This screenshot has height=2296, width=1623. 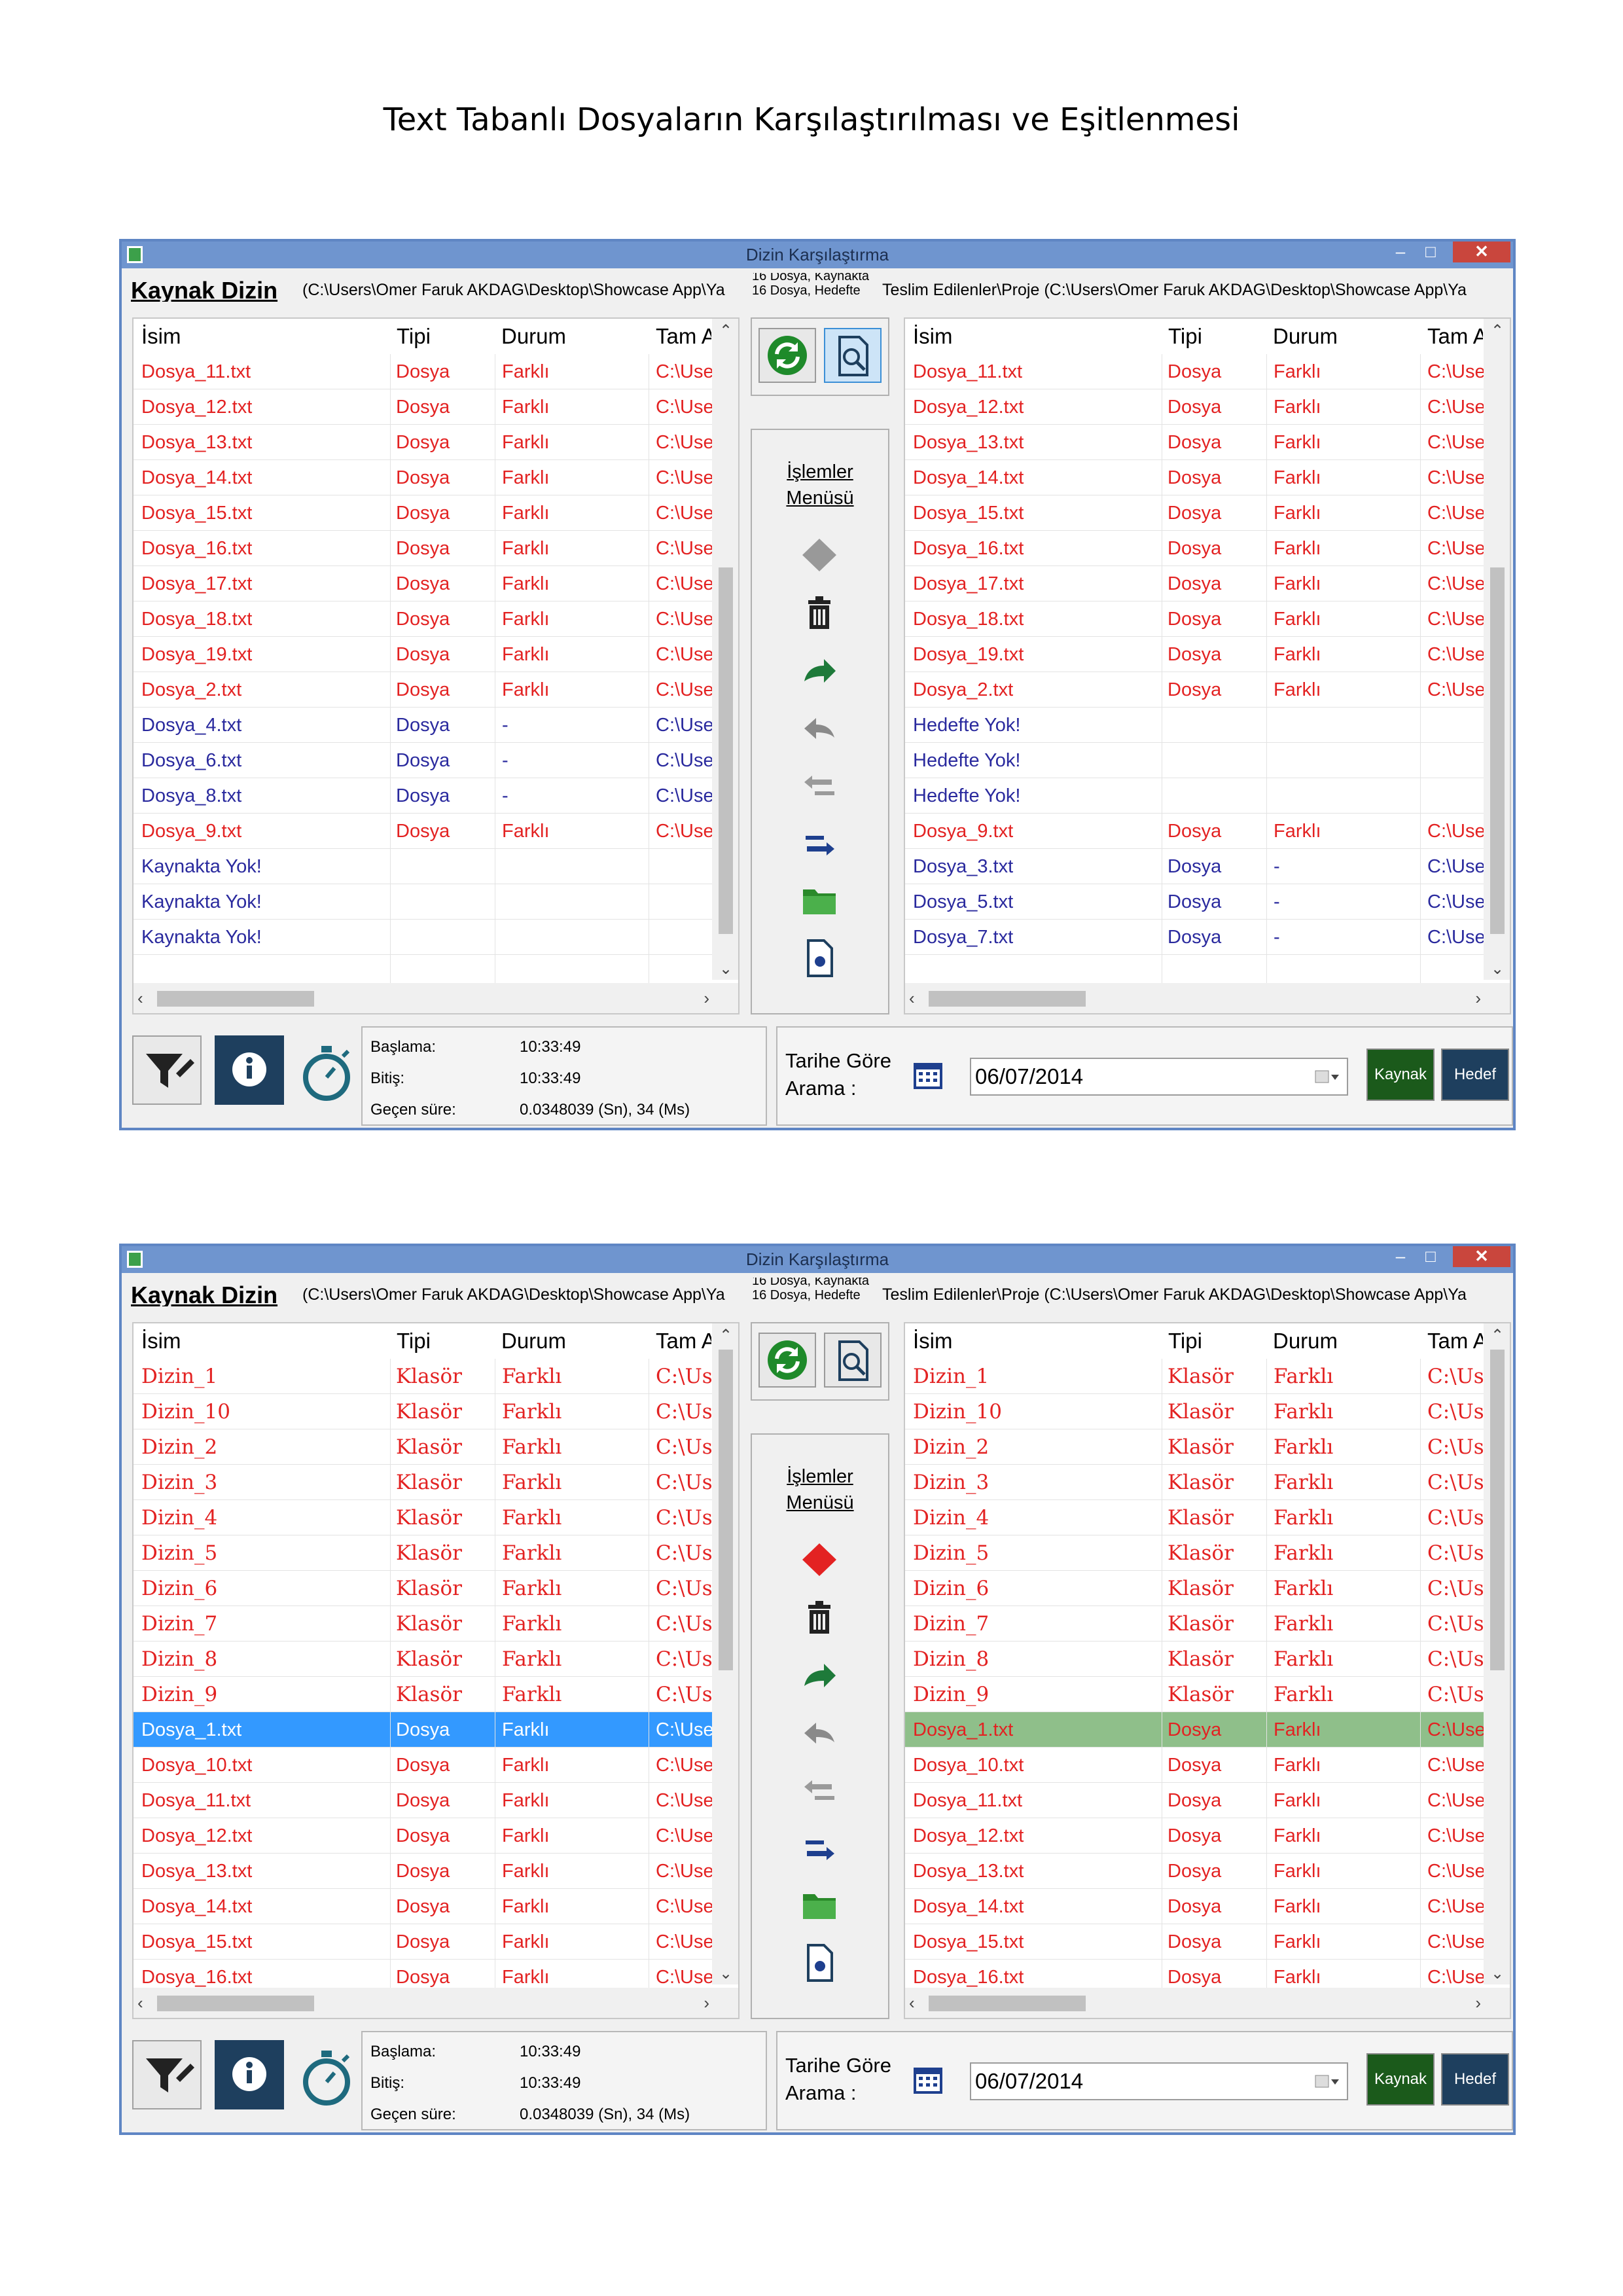 I want to click on copy-to-target-button, so click(x=820, y=1847).